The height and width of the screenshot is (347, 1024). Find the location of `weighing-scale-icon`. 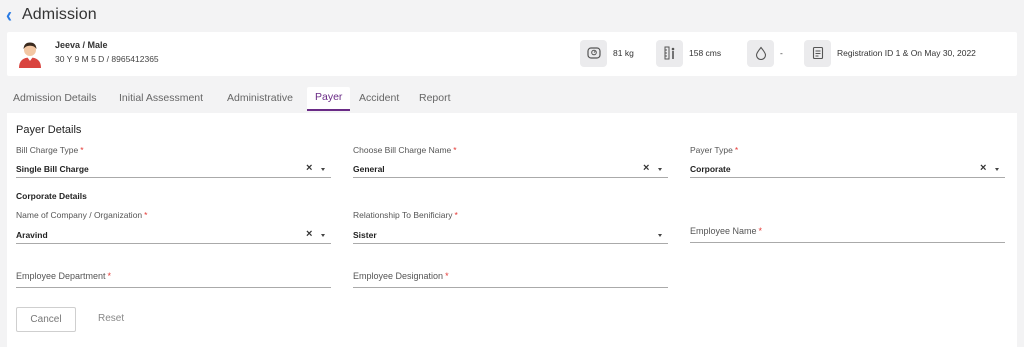

weighing-scale-icon is located at coordinates (593, 53).